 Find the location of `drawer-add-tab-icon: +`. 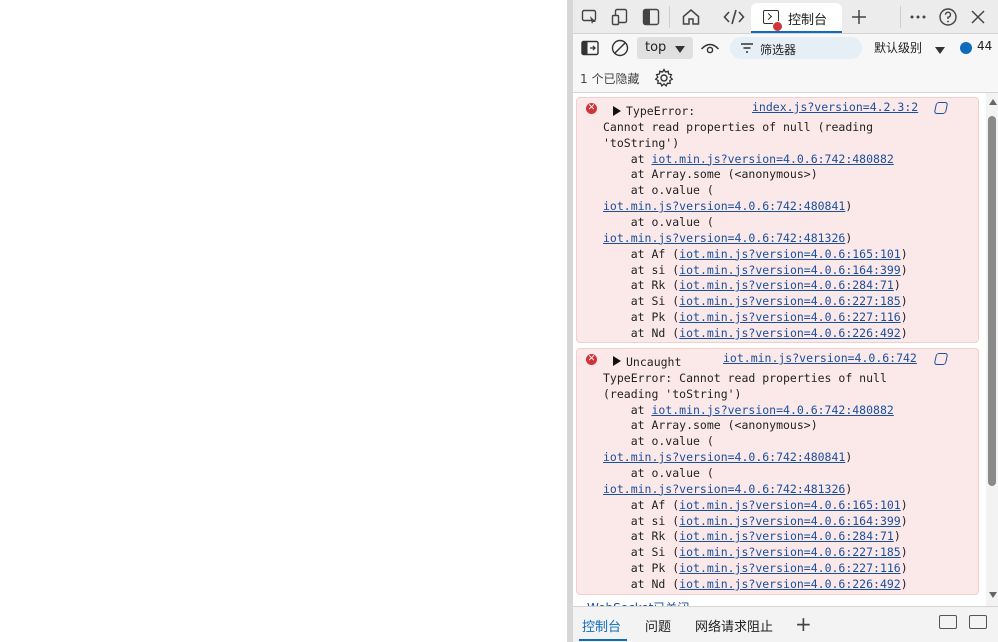

drawer-add-tab-icon: + is located at coordinates (803, 624).